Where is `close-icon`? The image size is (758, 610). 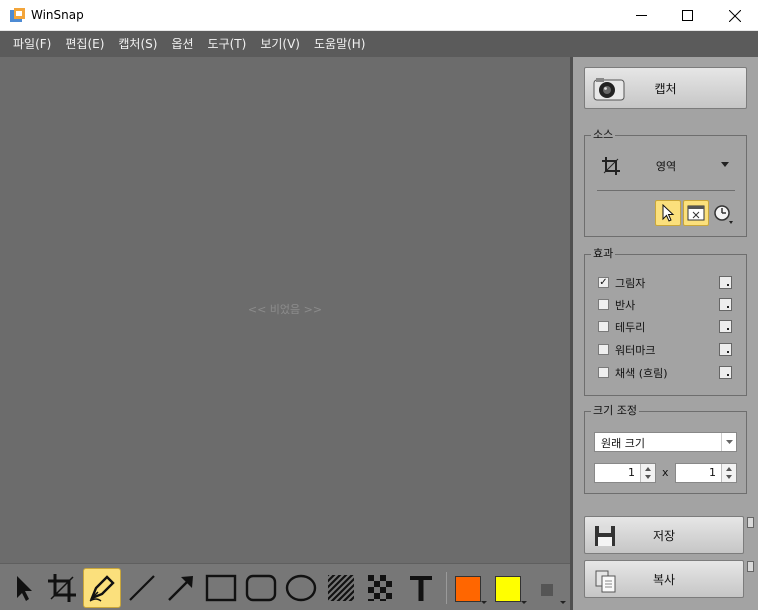
close-icon is located at coordinates (735, 15).